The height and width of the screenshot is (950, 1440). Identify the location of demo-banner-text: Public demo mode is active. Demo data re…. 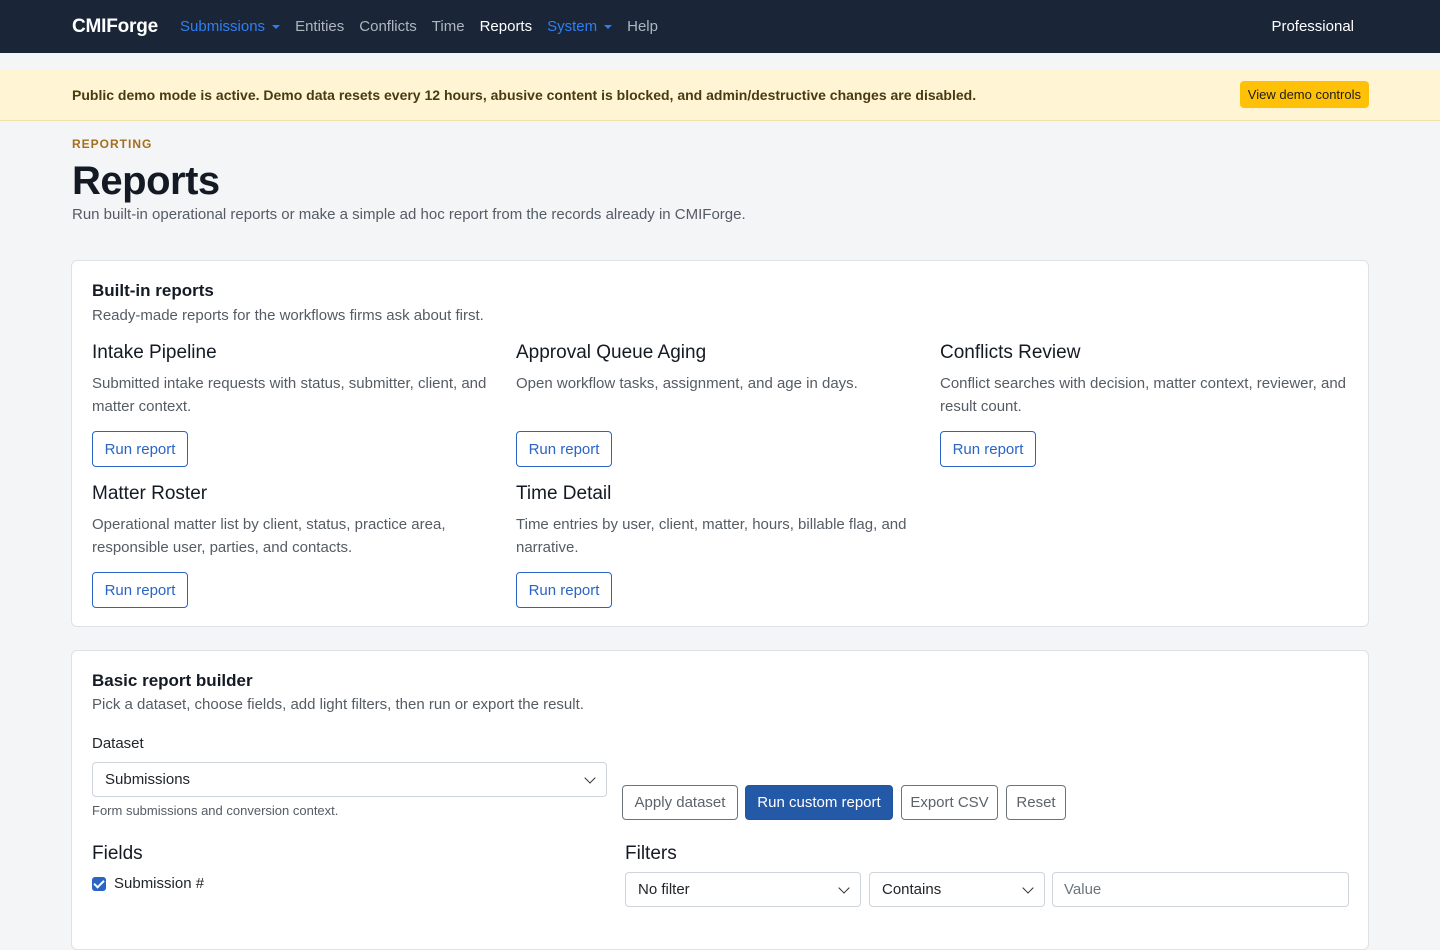
(524, 94).